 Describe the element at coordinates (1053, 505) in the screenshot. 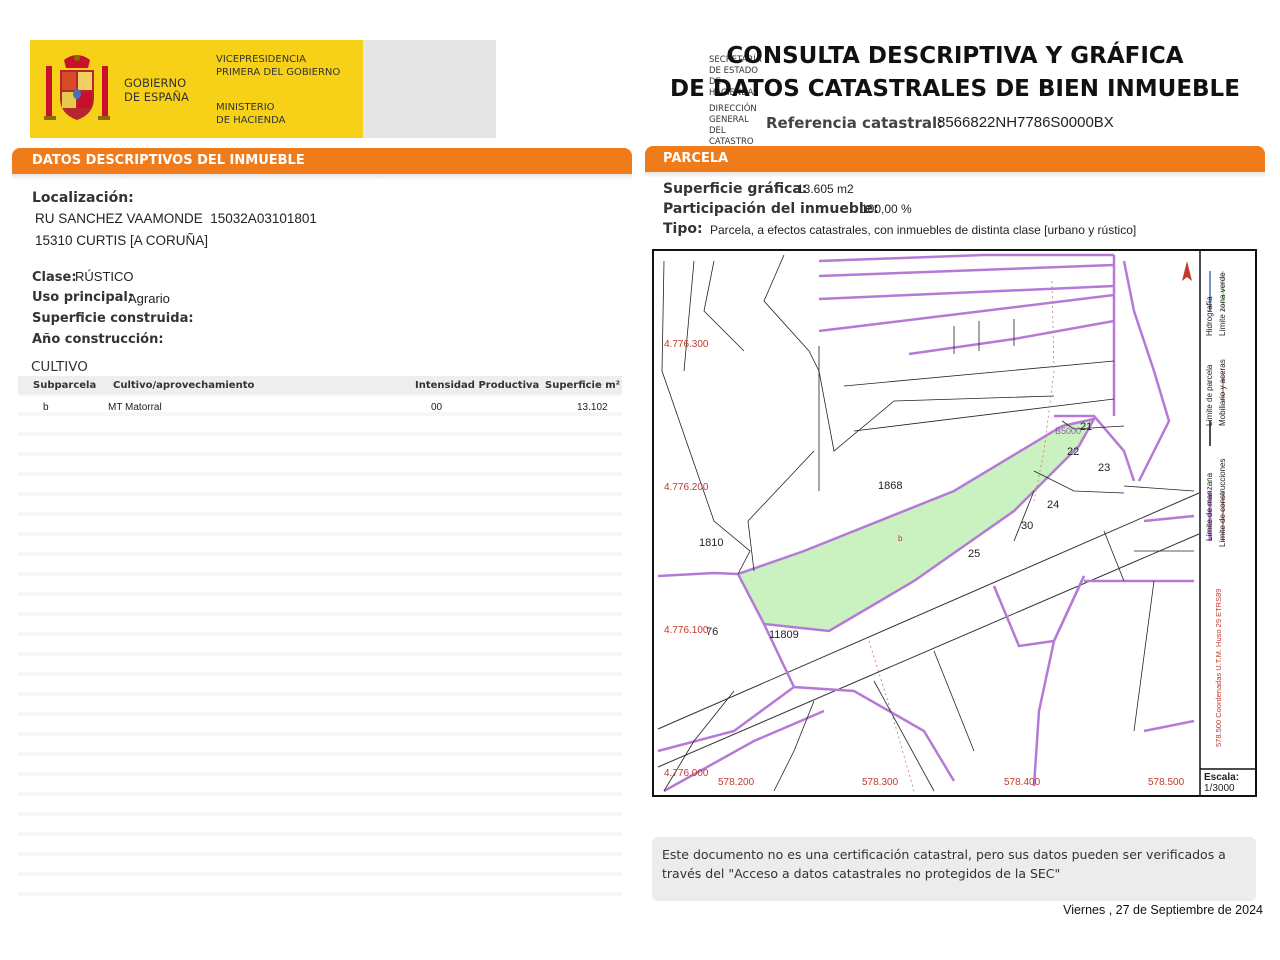

I see `parcel-label-24: 24` at that location.